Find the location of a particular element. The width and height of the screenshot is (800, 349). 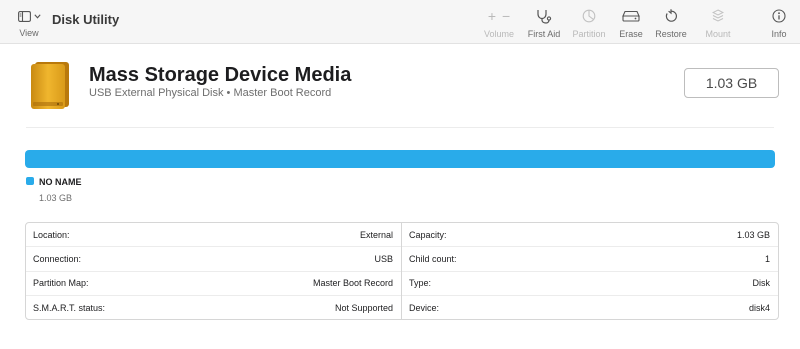

partition-name: NO NAME is located at coordinates (60, 182).